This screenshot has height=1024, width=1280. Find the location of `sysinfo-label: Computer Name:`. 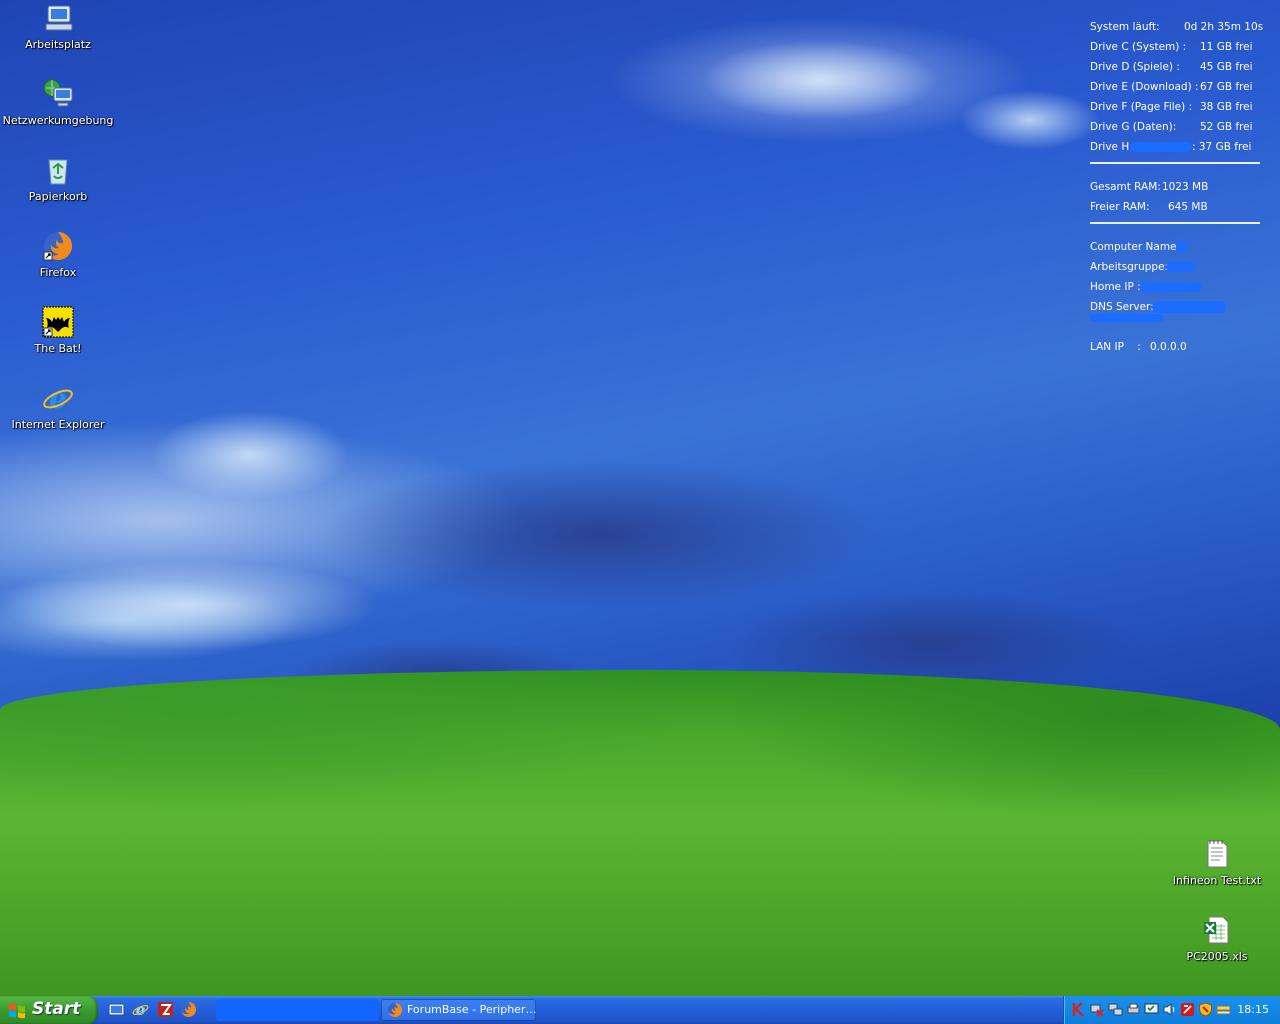

sysinfo-label: Computer Name: is located at coordinates (1135, 247).